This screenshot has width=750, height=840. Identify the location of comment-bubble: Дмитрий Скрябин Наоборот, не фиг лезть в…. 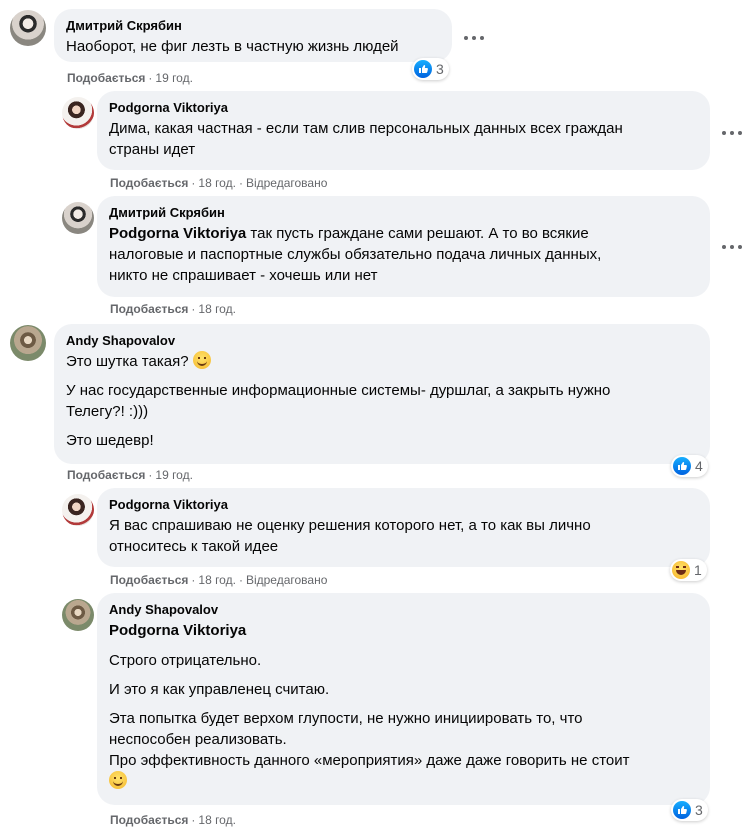
(253, 35).